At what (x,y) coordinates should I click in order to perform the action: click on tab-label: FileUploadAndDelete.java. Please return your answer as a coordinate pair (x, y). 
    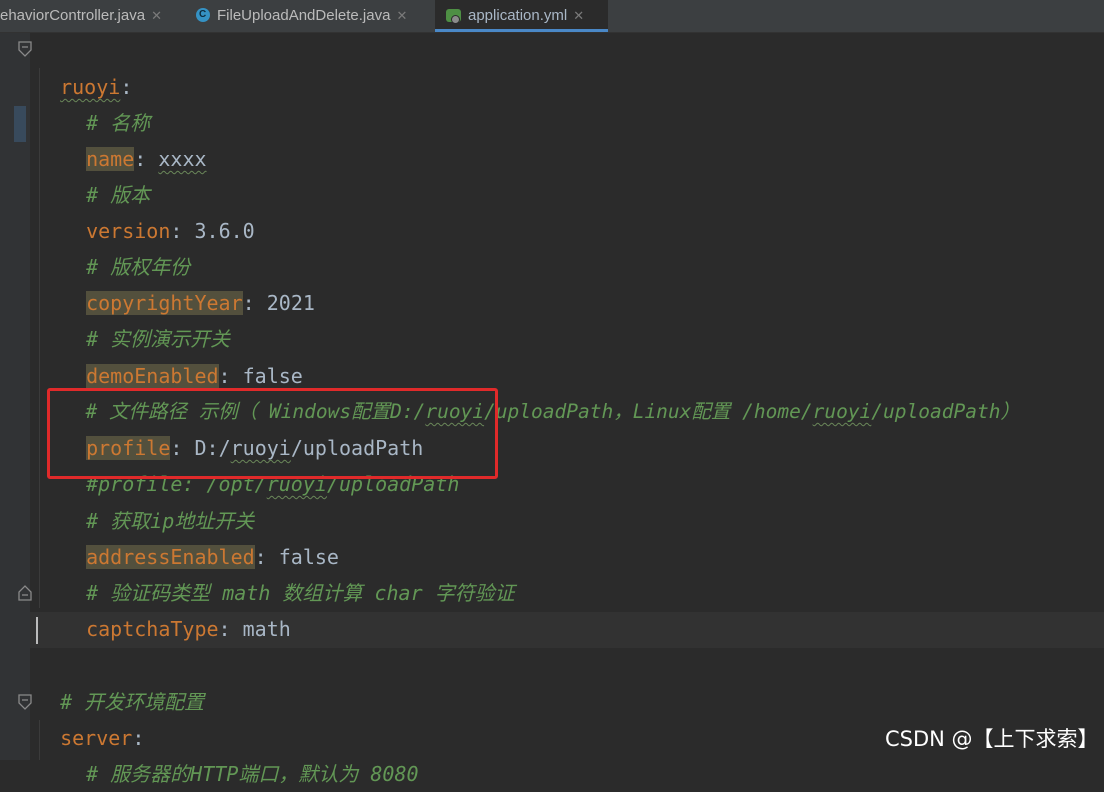
    Looking at the image, I should click on (304, 15).